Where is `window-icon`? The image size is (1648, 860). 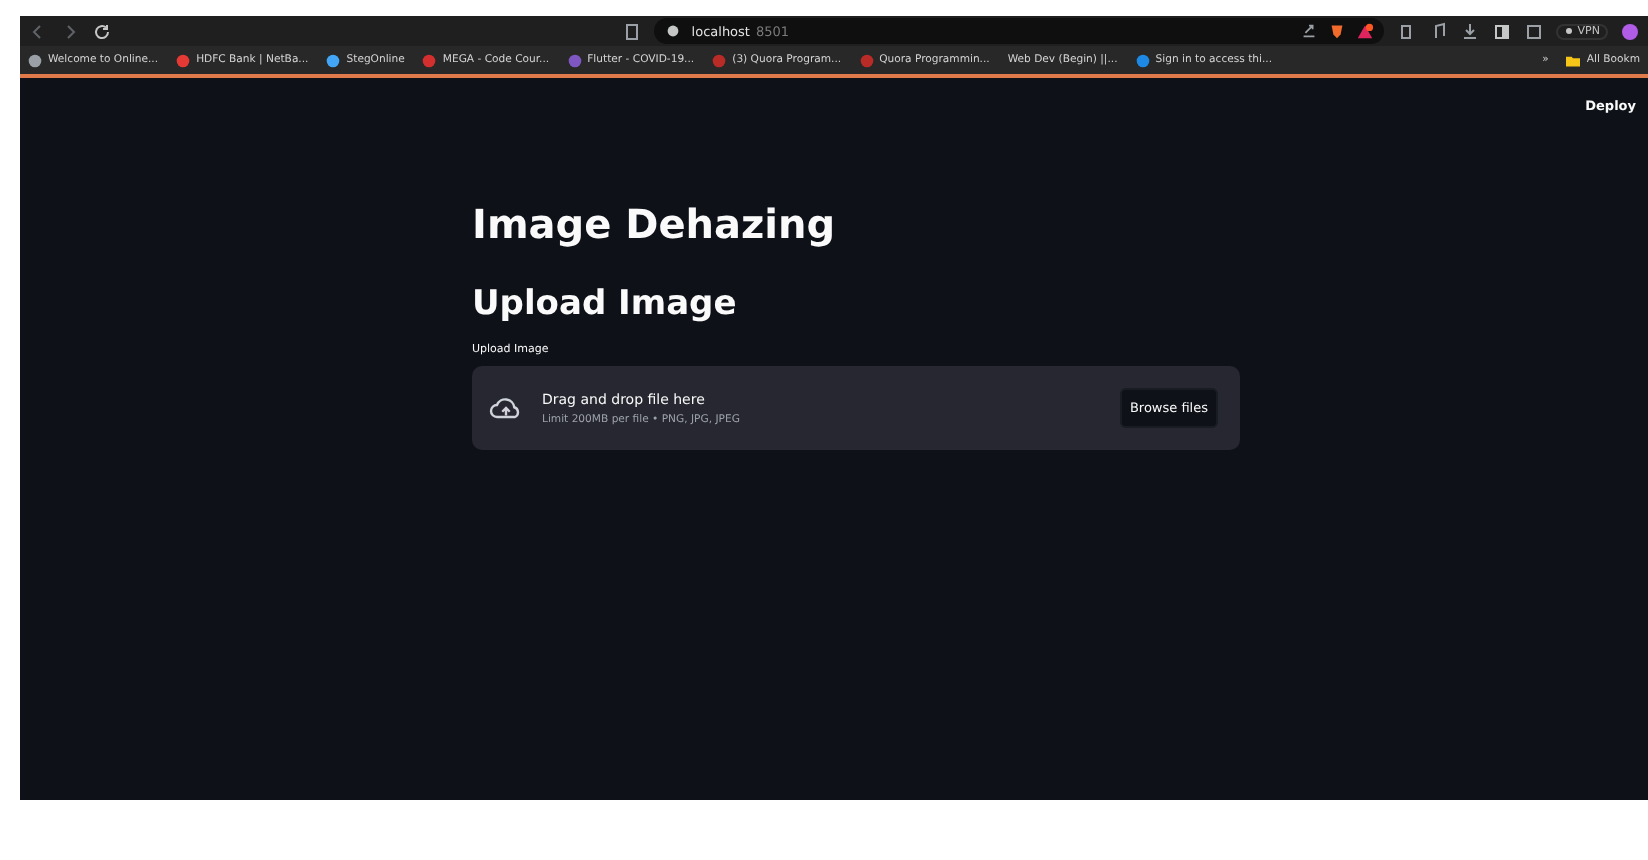 window-icon is located at coordinates (1533, 31).